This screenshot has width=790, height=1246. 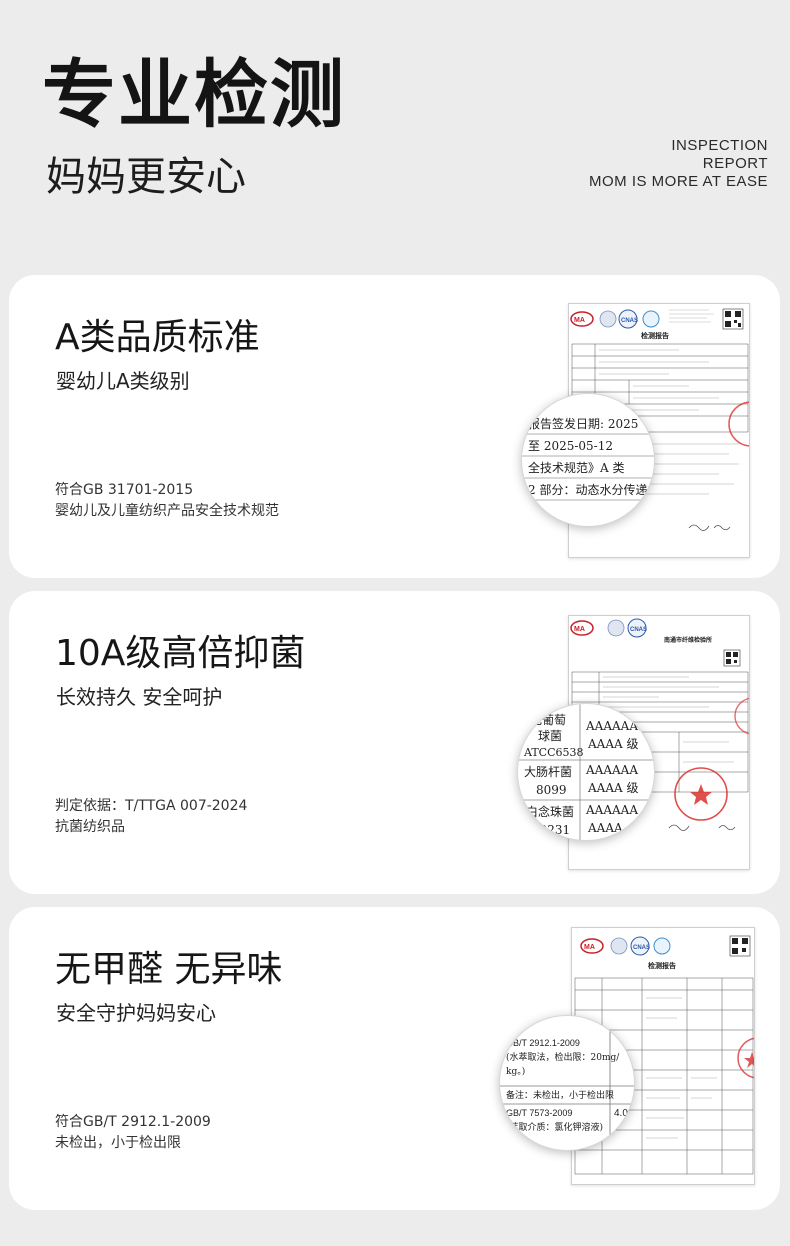 I want to click on magnifier-cell: AAAA, so click(x=605, y=828).